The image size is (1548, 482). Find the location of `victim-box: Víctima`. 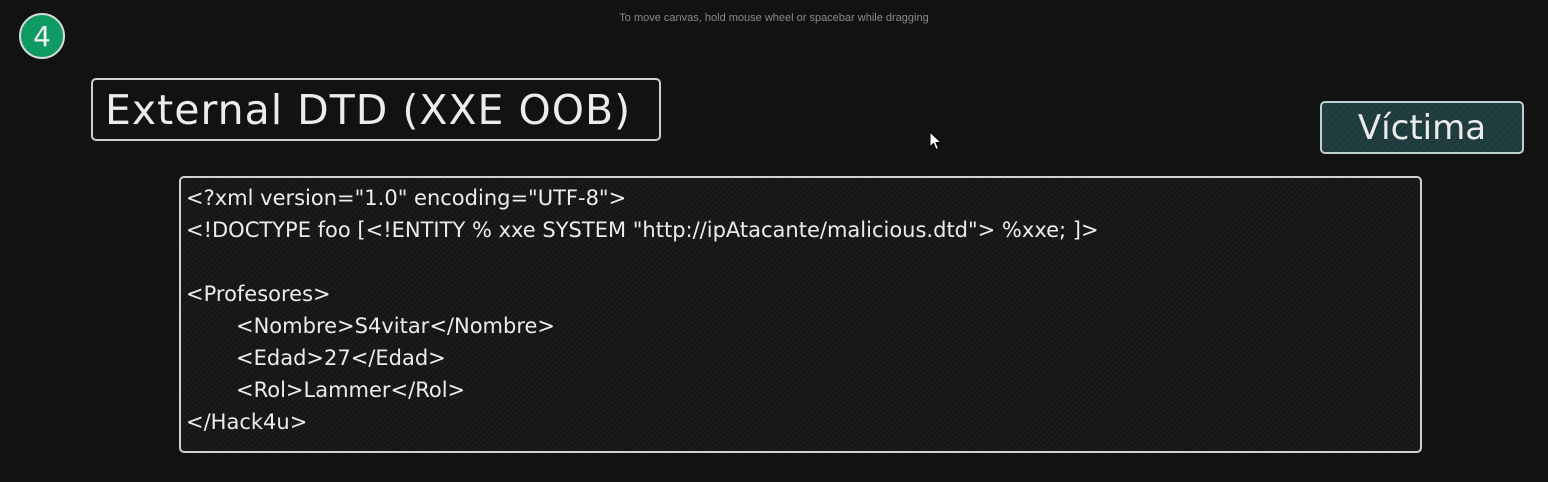

victim-box: Víctima is located at coordinates (1422, 127).